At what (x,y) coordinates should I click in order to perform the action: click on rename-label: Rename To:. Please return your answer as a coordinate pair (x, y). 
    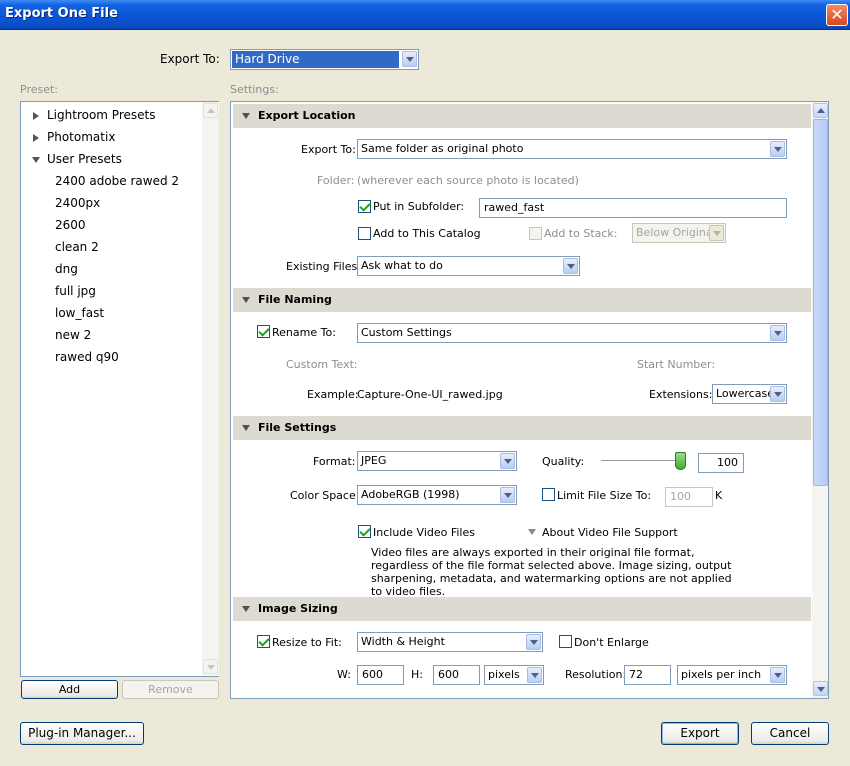
    Looking at the image, I should click on (304, 332).